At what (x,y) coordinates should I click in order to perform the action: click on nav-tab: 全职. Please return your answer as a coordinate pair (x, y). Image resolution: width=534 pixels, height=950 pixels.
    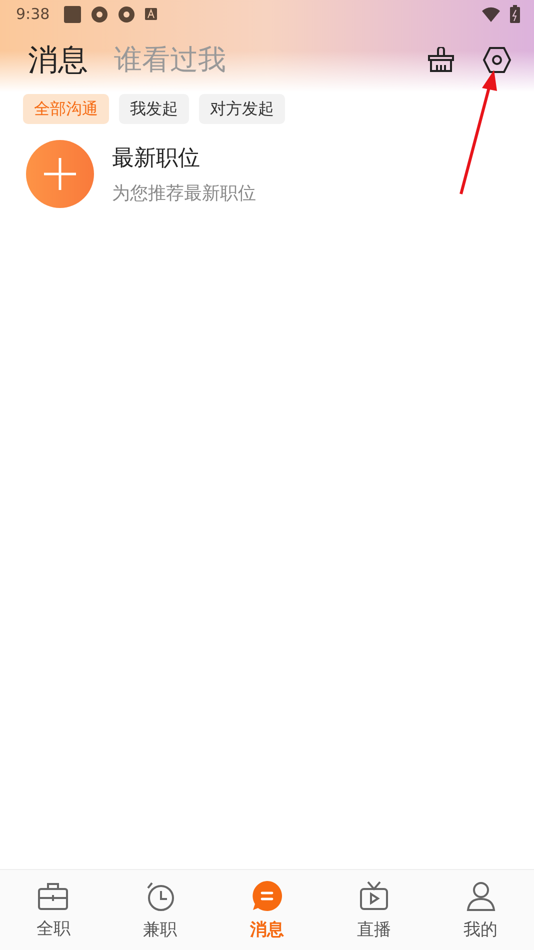
    Looking at the image, I should click on (53, 910).